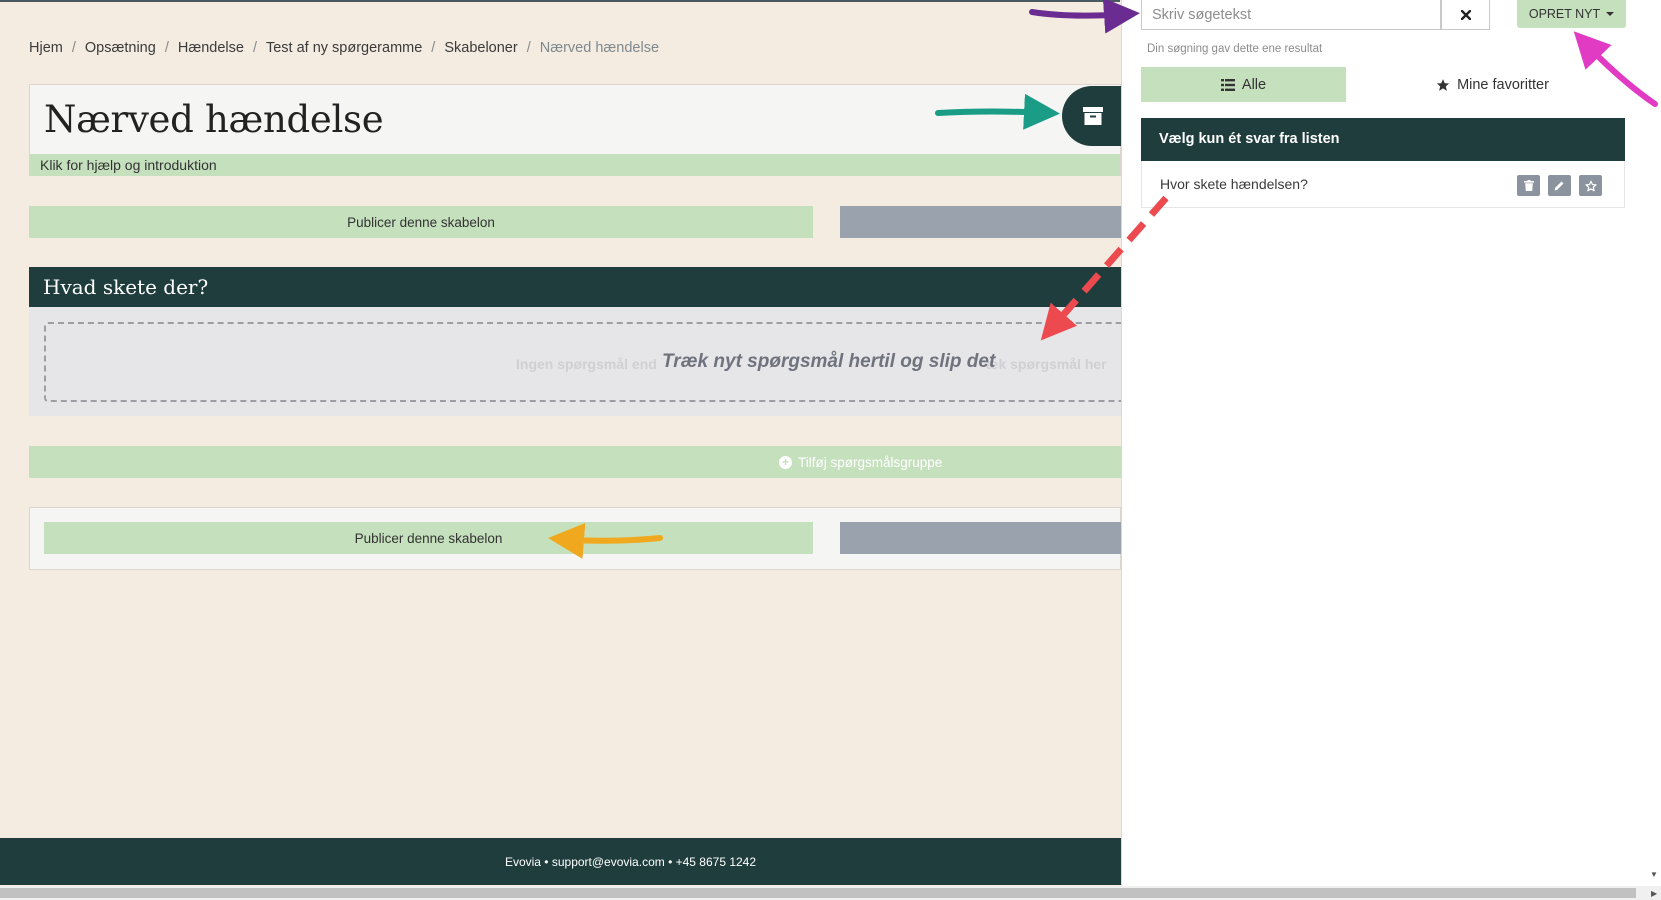  Describe the element at coordinates (1383, 139) in the screenshot. I see `question-list-header: Vælg kun ét svar fra listen` at that location.